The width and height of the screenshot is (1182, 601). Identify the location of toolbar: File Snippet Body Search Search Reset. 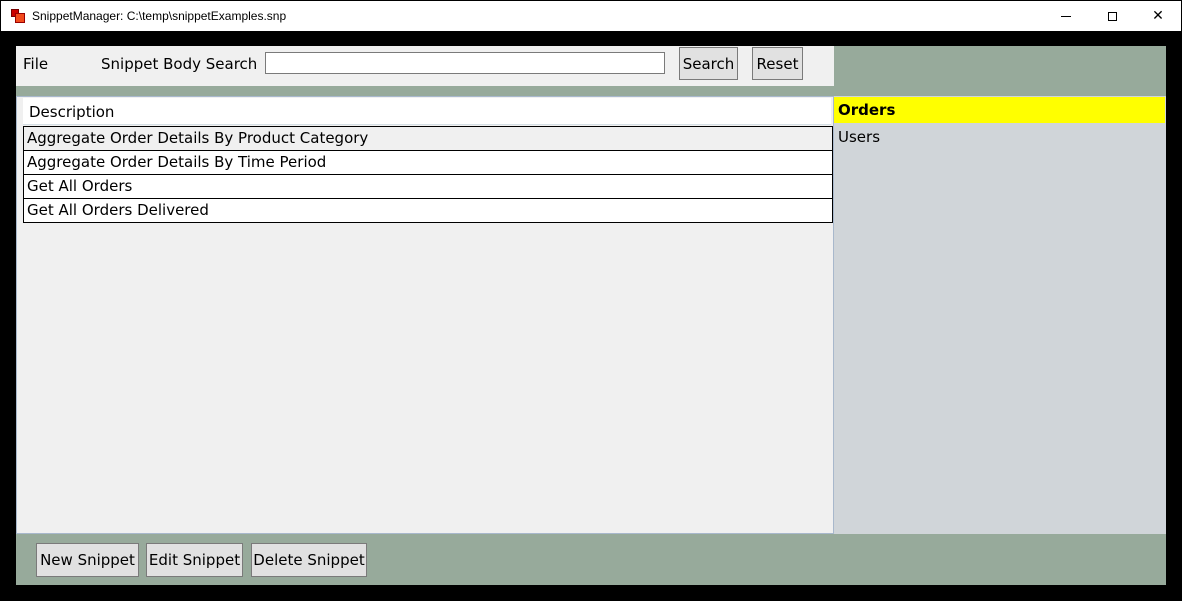
(425, 66).